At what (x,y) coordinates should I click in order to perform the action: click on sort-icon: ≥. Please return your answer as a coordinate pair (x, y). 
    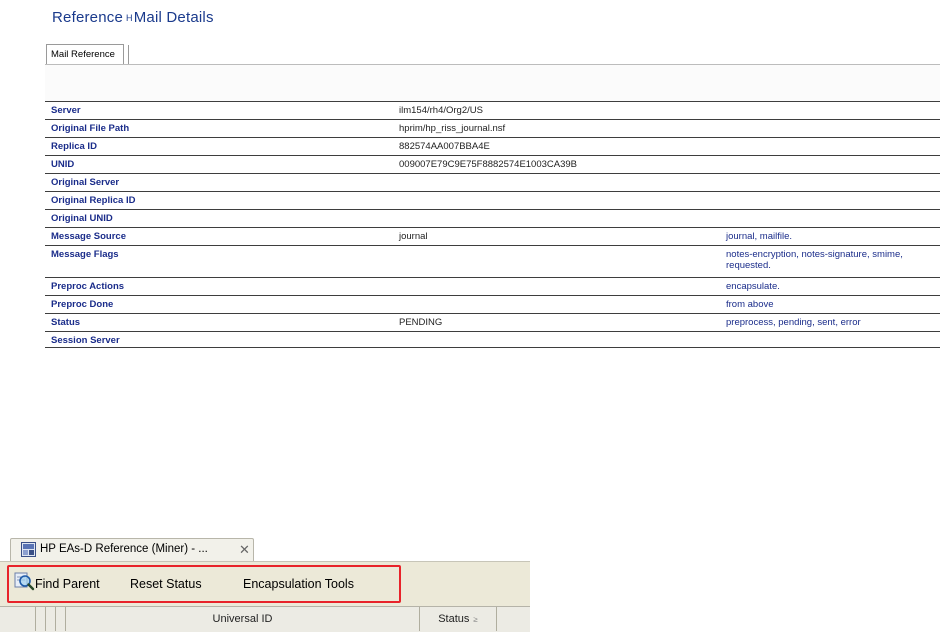
    Looking at the image, I should click on (475, 619).